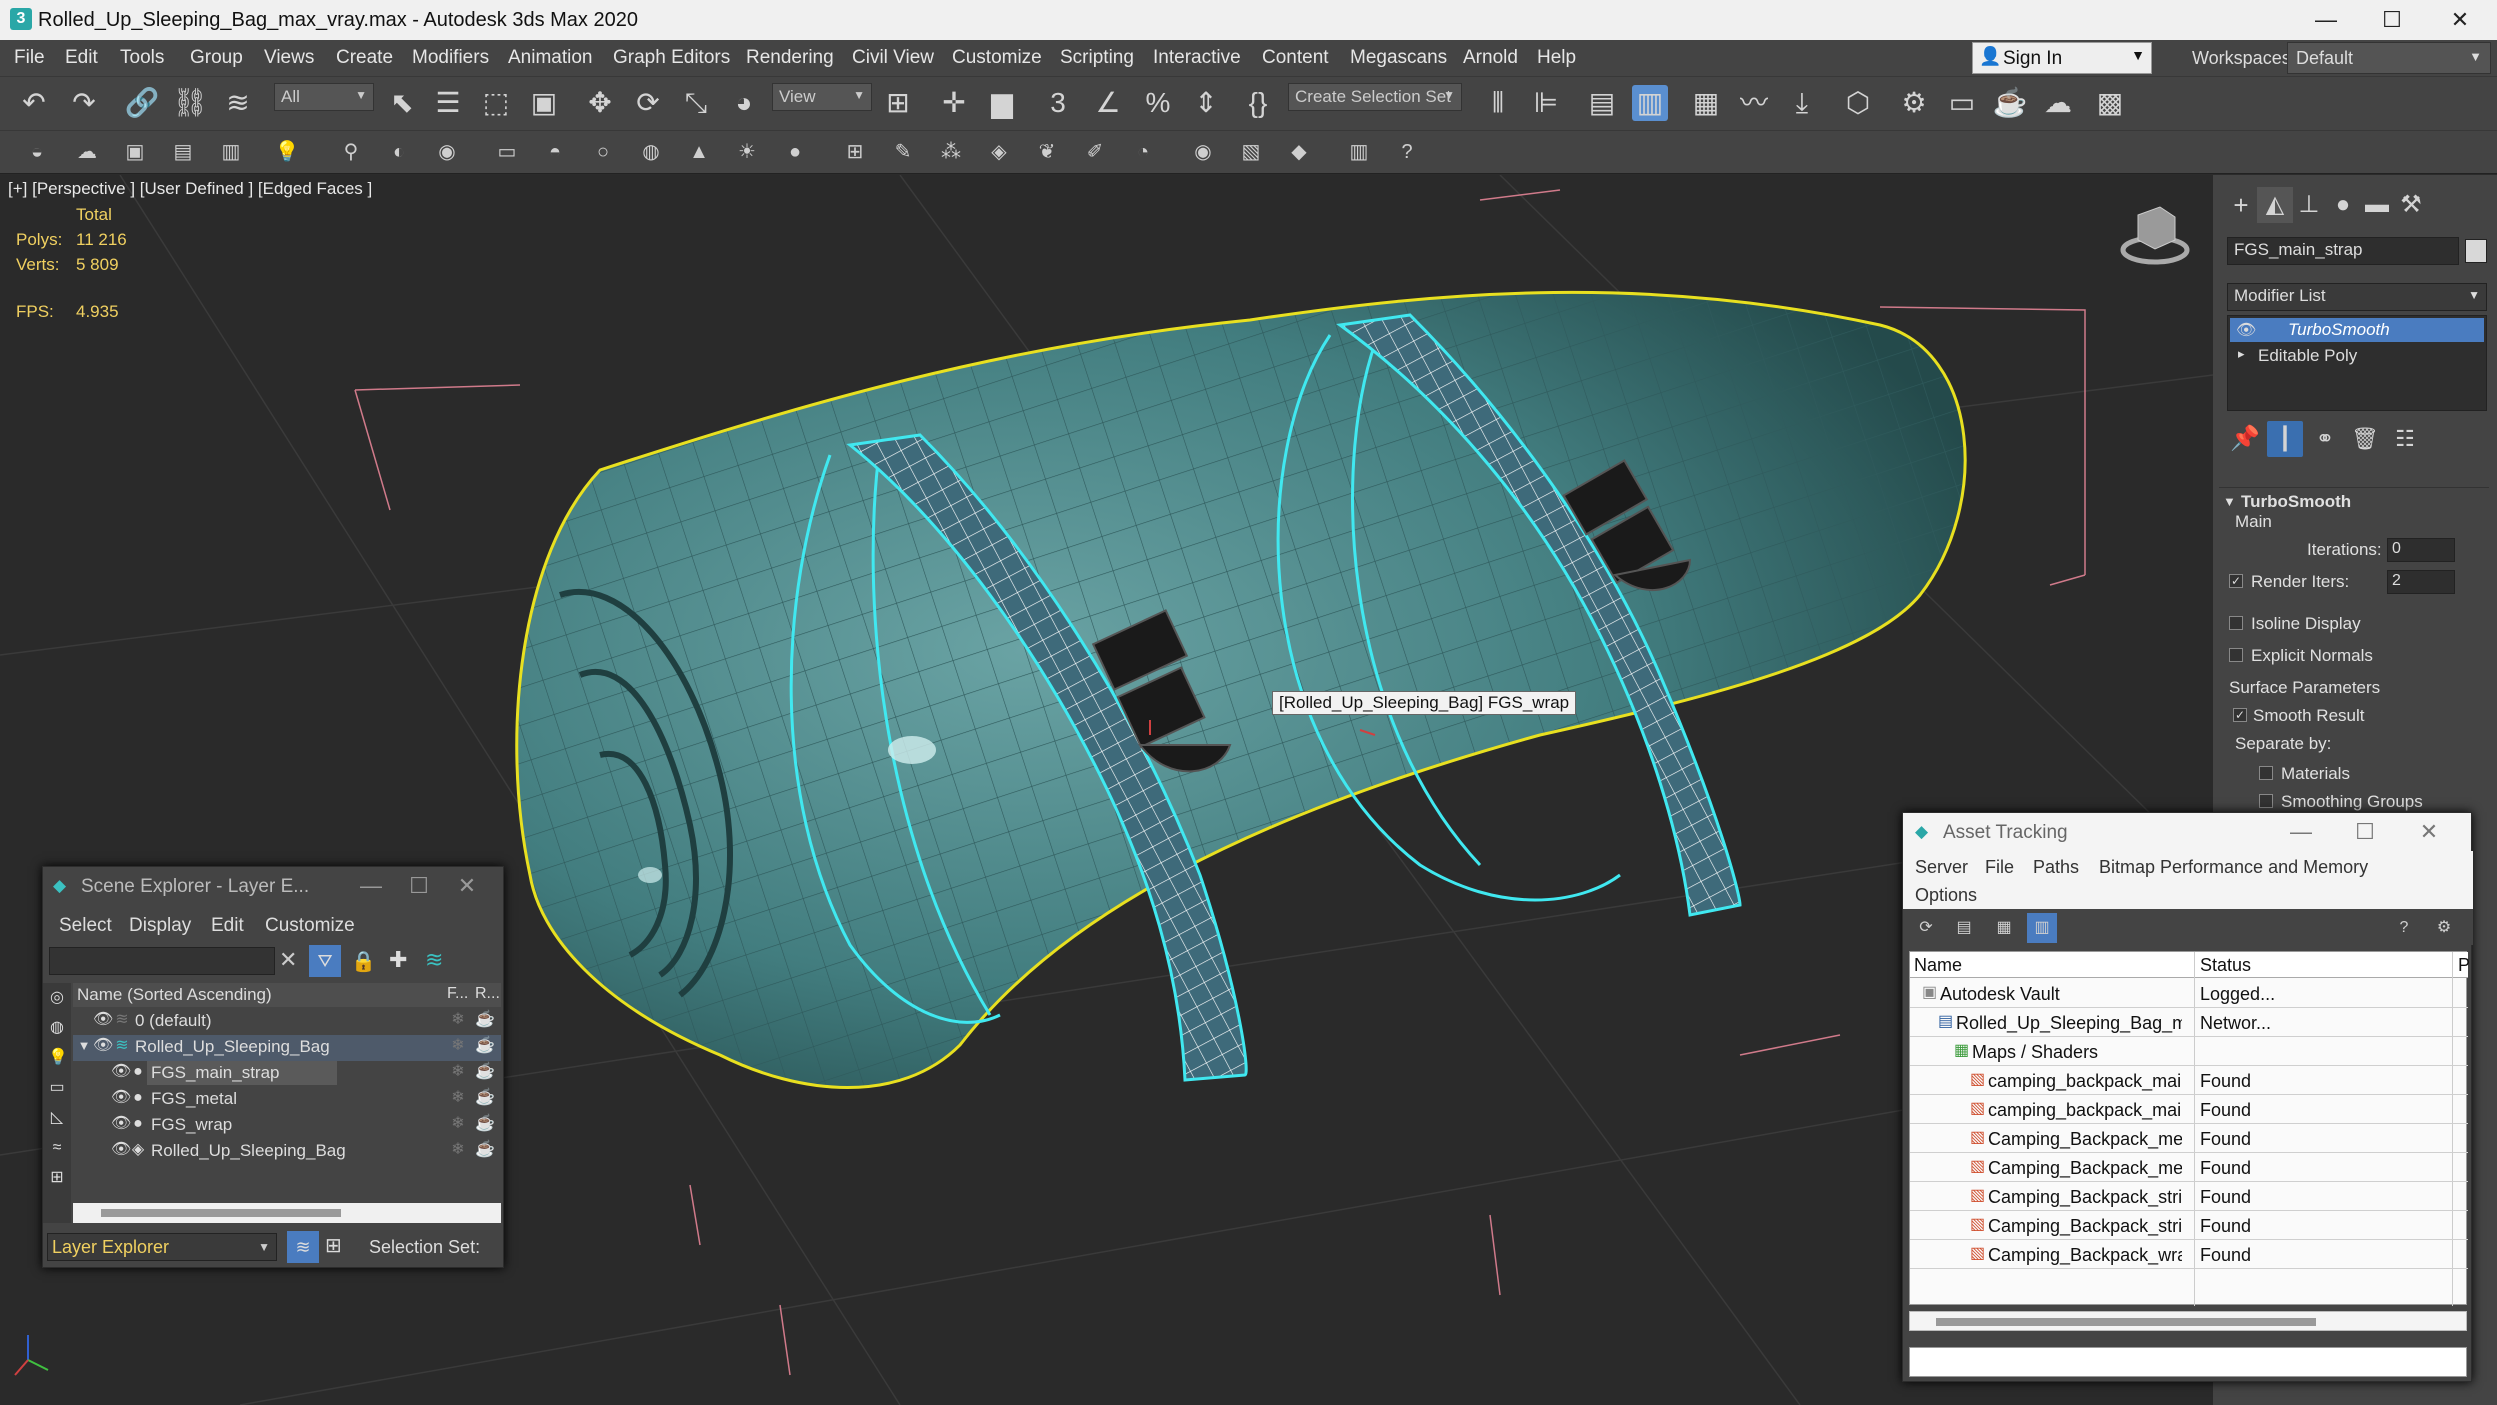 This screenshot has height=1405, width=2497. Describe the element at coordinates (398, 960) in the screenshot. I see `add-layer-icon: ✚` at that location.